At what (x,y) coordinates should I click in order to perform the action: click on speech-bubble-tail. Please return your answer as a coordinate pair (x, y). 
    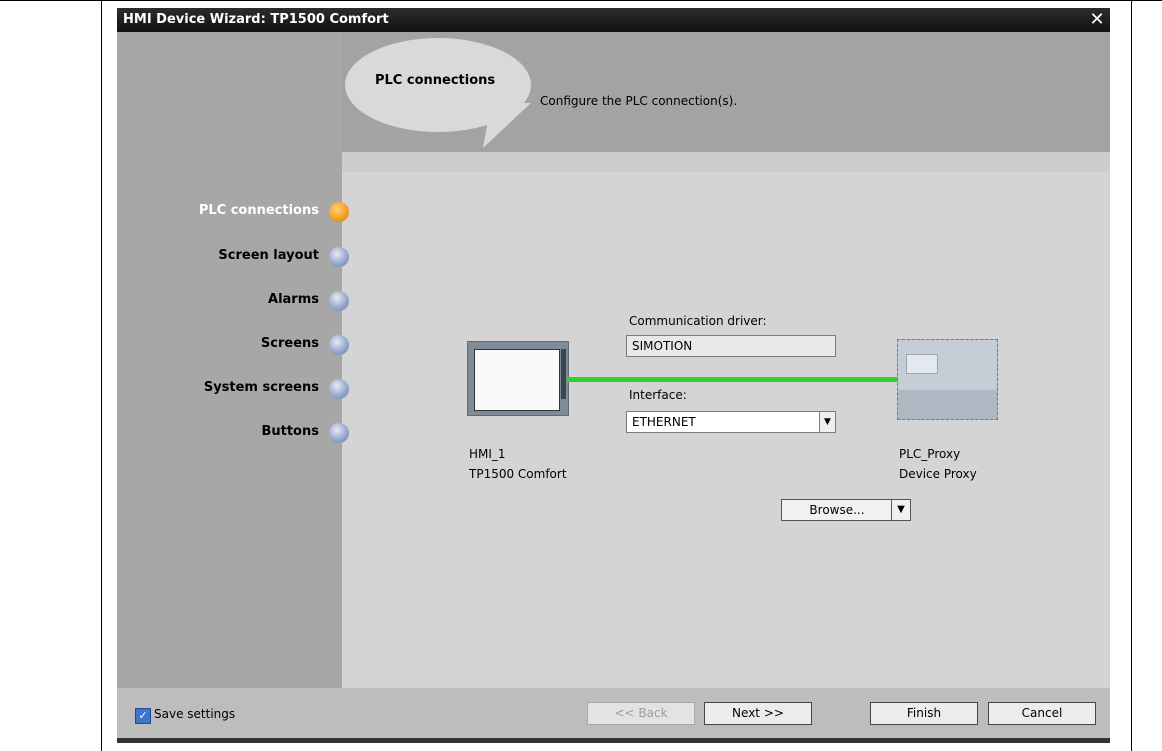
    Looking at the image, I should click on (507, 125).